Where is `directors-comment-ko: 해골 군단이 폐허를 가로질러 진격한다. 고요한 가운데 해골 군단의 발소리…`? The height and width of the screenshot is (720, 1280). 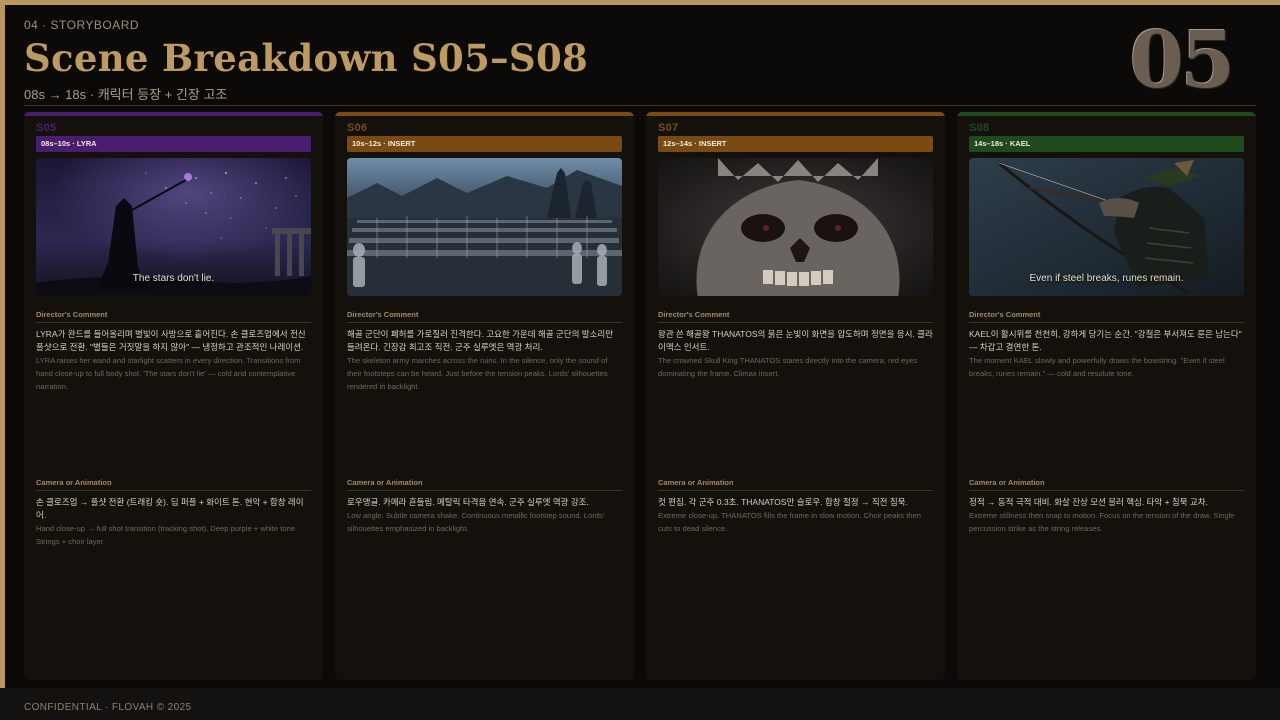
directors-comment-ko: 해골 군단이 폐허를 가로질러 진격한다. 고요한 가운데 해골 군단의 발소리… is located at coordinates (480, 340).